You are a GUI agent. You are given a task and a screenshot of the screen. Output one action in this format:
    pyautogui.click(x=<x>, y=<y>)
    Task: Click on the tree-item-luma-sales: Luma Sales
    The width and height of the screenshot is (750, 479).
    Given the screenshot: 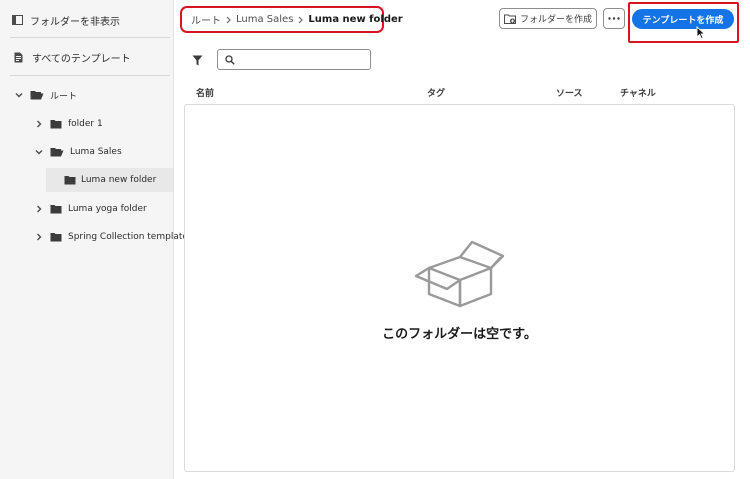 What is the action you would take?
    pyautogui.click(x=78, y=152)
    